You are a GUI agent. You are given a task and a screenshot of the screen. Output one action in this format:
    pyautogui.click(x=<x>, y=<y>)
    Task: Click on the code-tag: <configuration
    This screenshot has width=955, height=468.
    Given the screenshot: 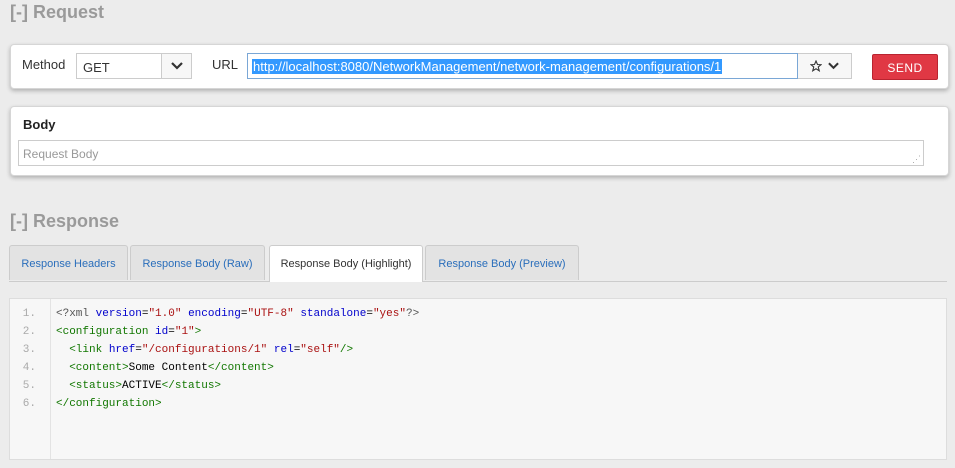 What is the action you would take?
    pyautogui.click(x=102, y=332)
    